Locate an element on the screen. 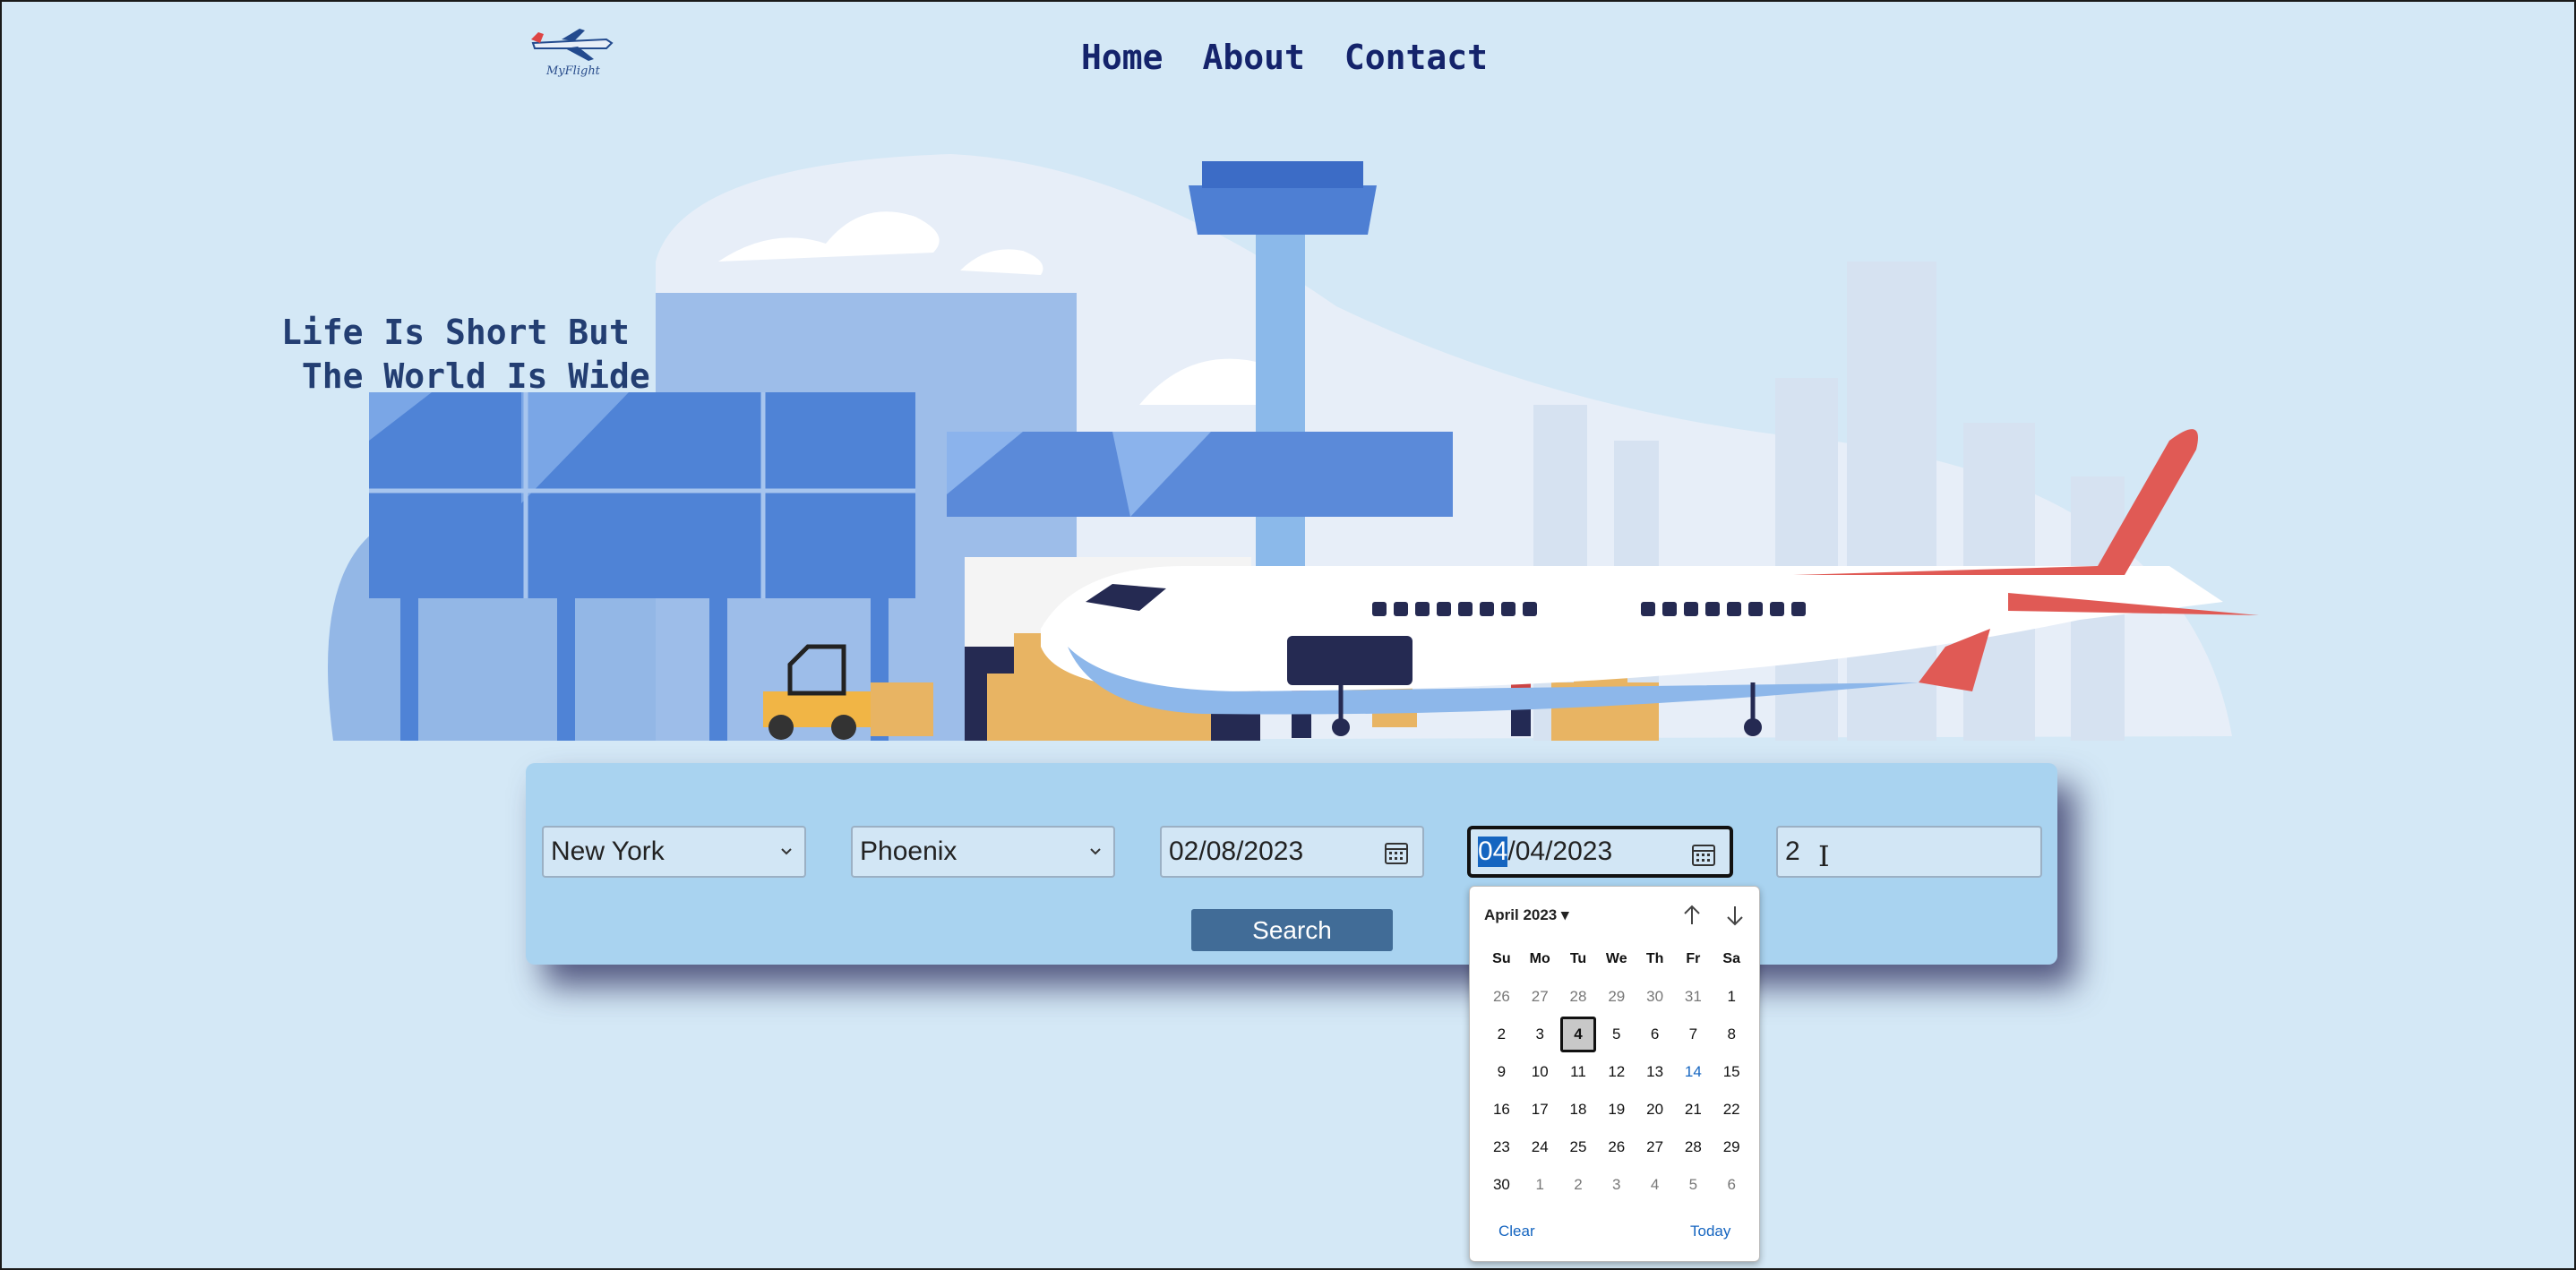 The image size is (2576, 1270). search-button: Search is located at coordinates (1292, 930).